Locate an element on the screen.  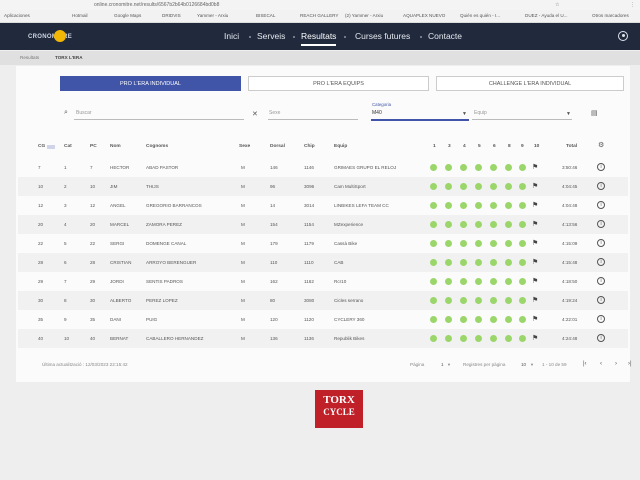
categoria-underline is located at coordinates (420, 120).